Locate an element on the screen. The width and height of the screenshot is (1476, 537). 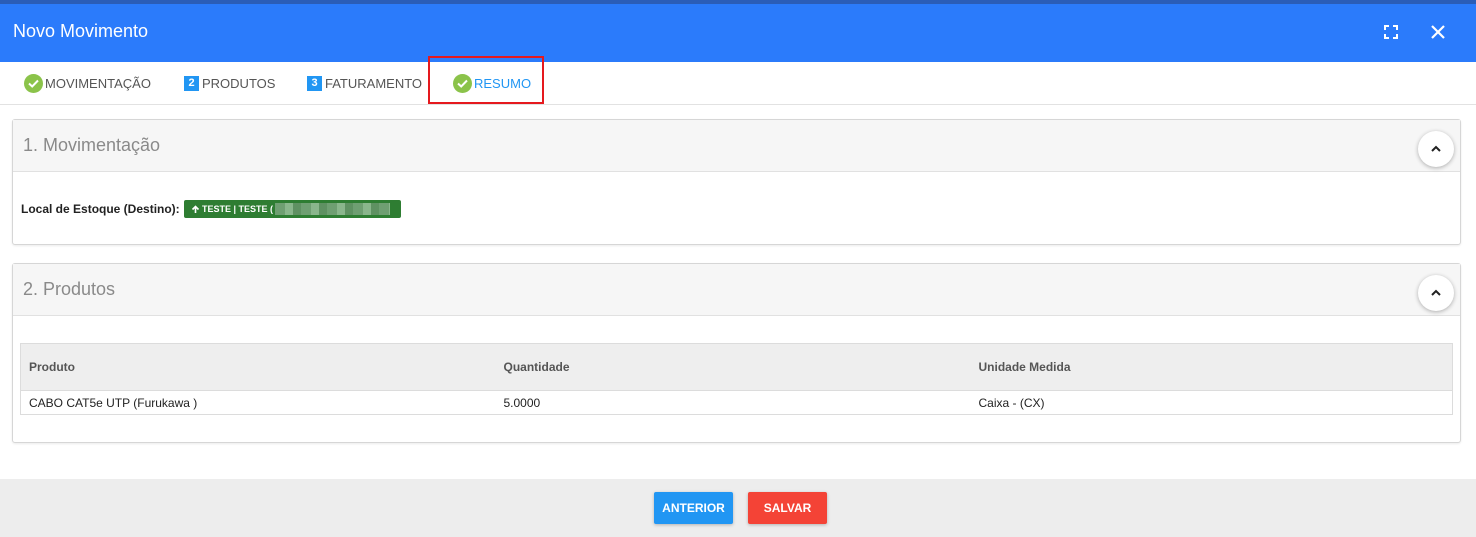
tab-movimentacao: MOVIMENTAÇÃO is located at coordinates (87, 83).